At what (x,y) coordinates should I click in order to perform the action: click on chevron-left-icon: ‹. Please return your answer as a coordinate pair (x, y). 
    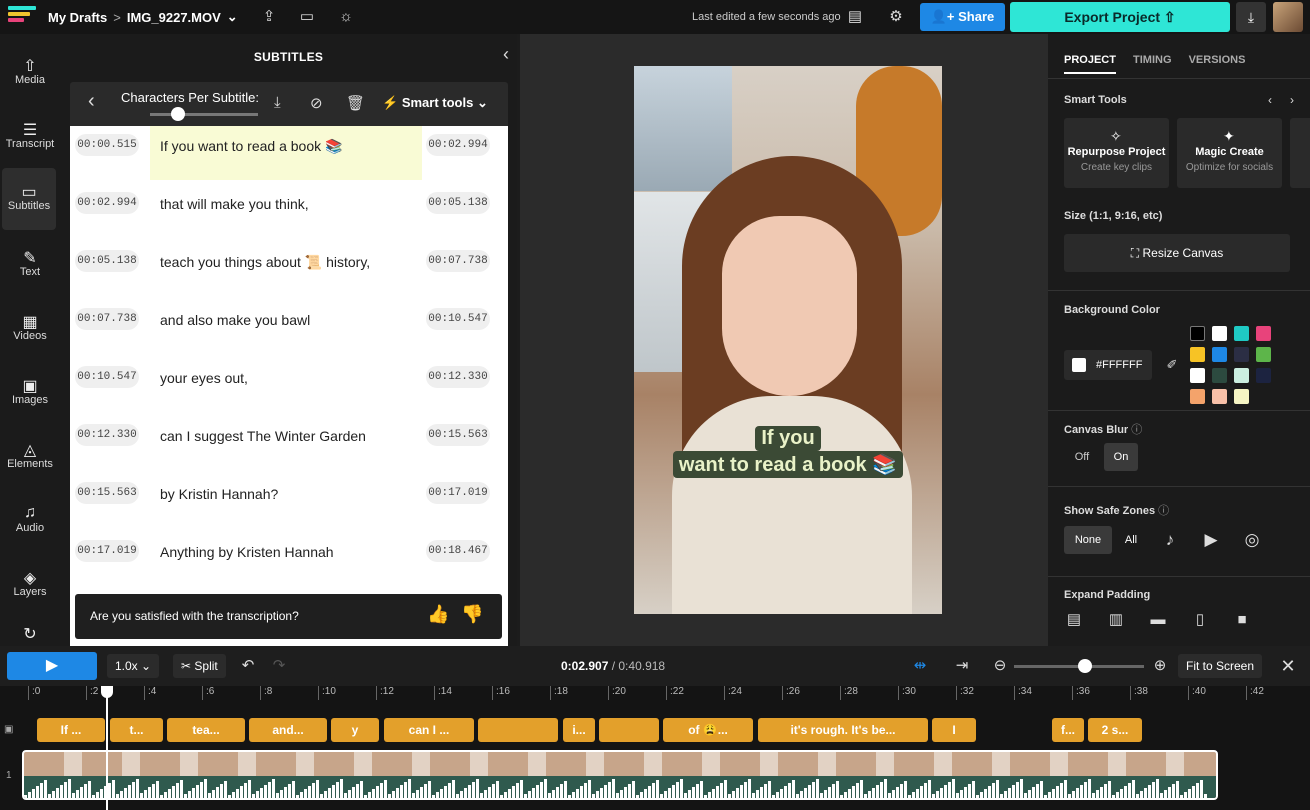
    Looking at the image, I should click on (1270, 100).